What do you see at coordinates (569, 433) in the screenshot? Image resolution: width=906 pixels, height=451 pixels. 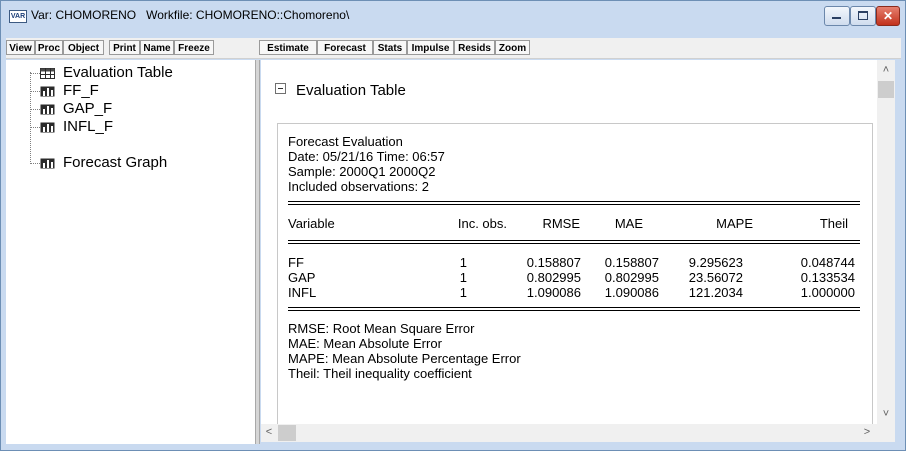 I see `horizontal-scrollbar: < >` at bounding box center [569, 433].